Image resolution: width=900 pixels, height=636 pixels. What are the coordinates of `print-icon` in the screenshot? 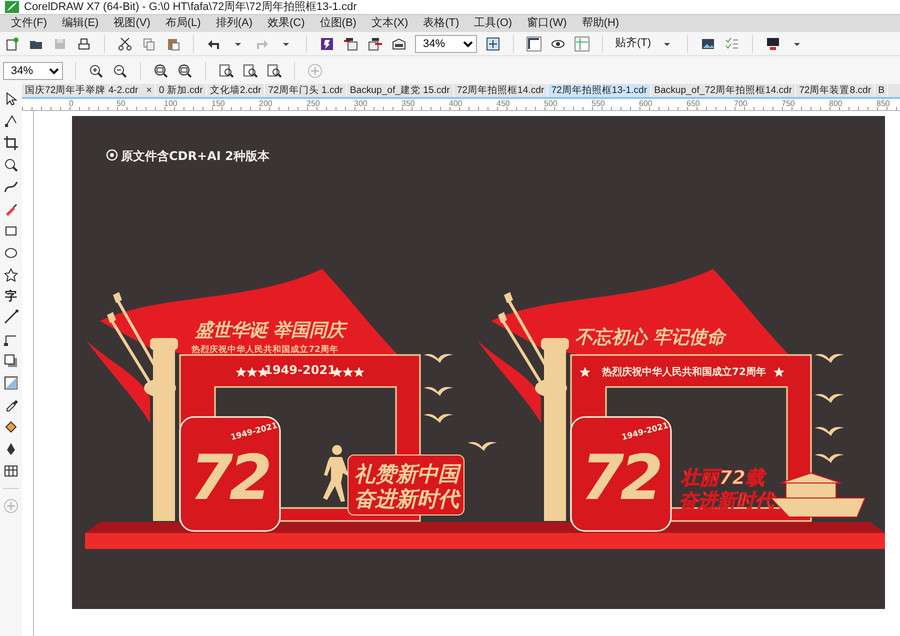 It's located at (84, 44).